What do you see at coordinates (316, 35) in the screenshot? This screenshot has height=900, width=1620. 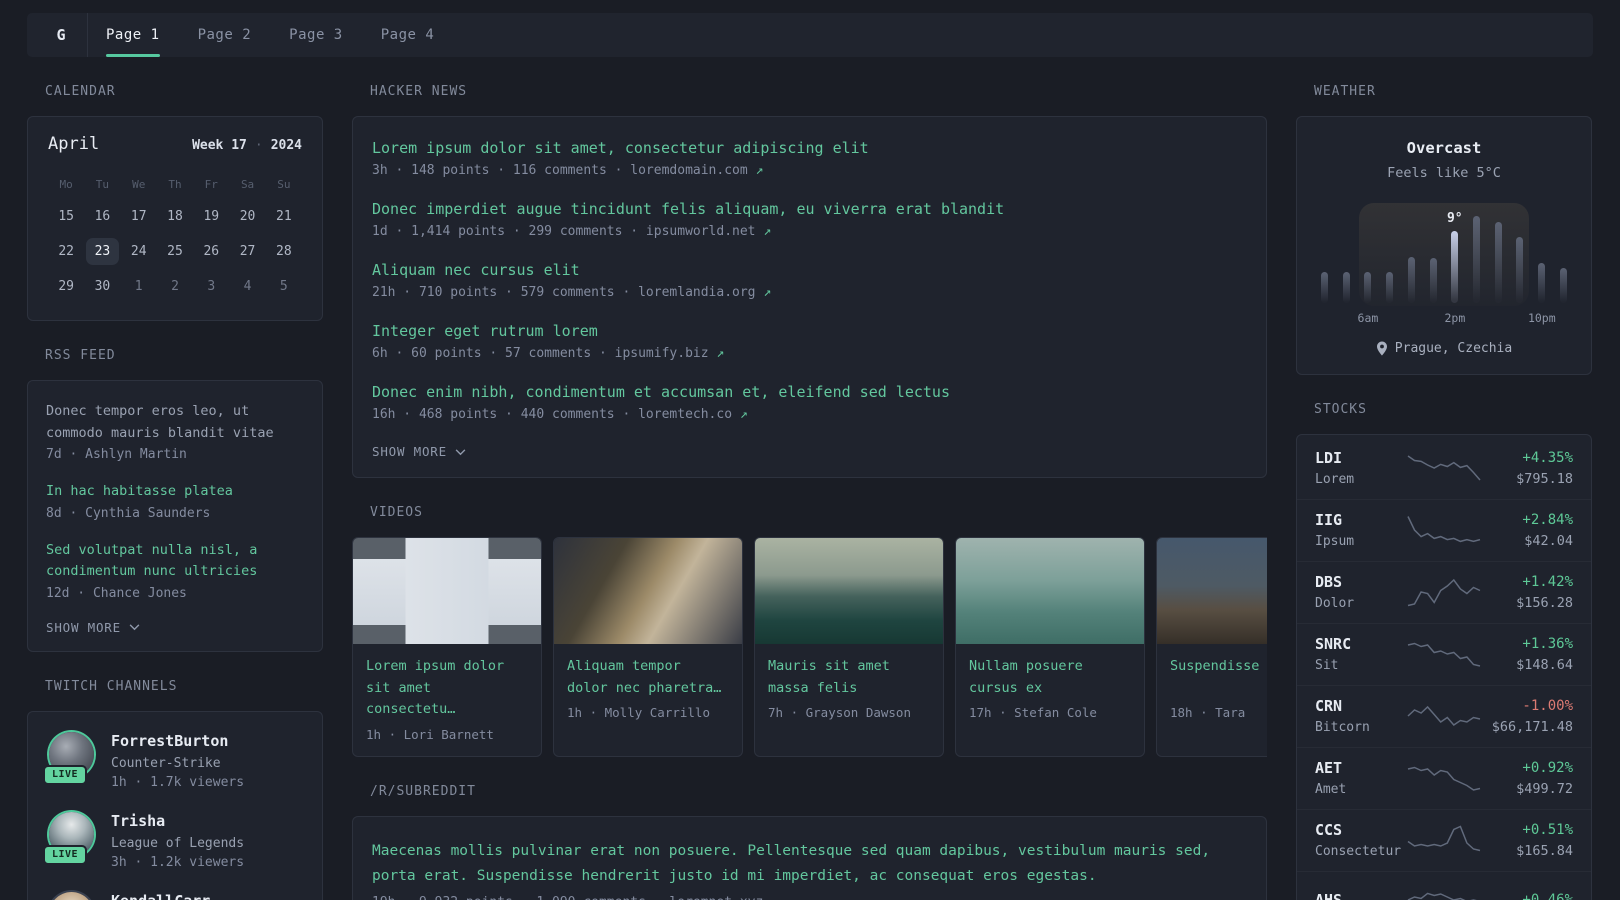 I see `tab-page-3: Page 3` at bounding box center [316, 35].